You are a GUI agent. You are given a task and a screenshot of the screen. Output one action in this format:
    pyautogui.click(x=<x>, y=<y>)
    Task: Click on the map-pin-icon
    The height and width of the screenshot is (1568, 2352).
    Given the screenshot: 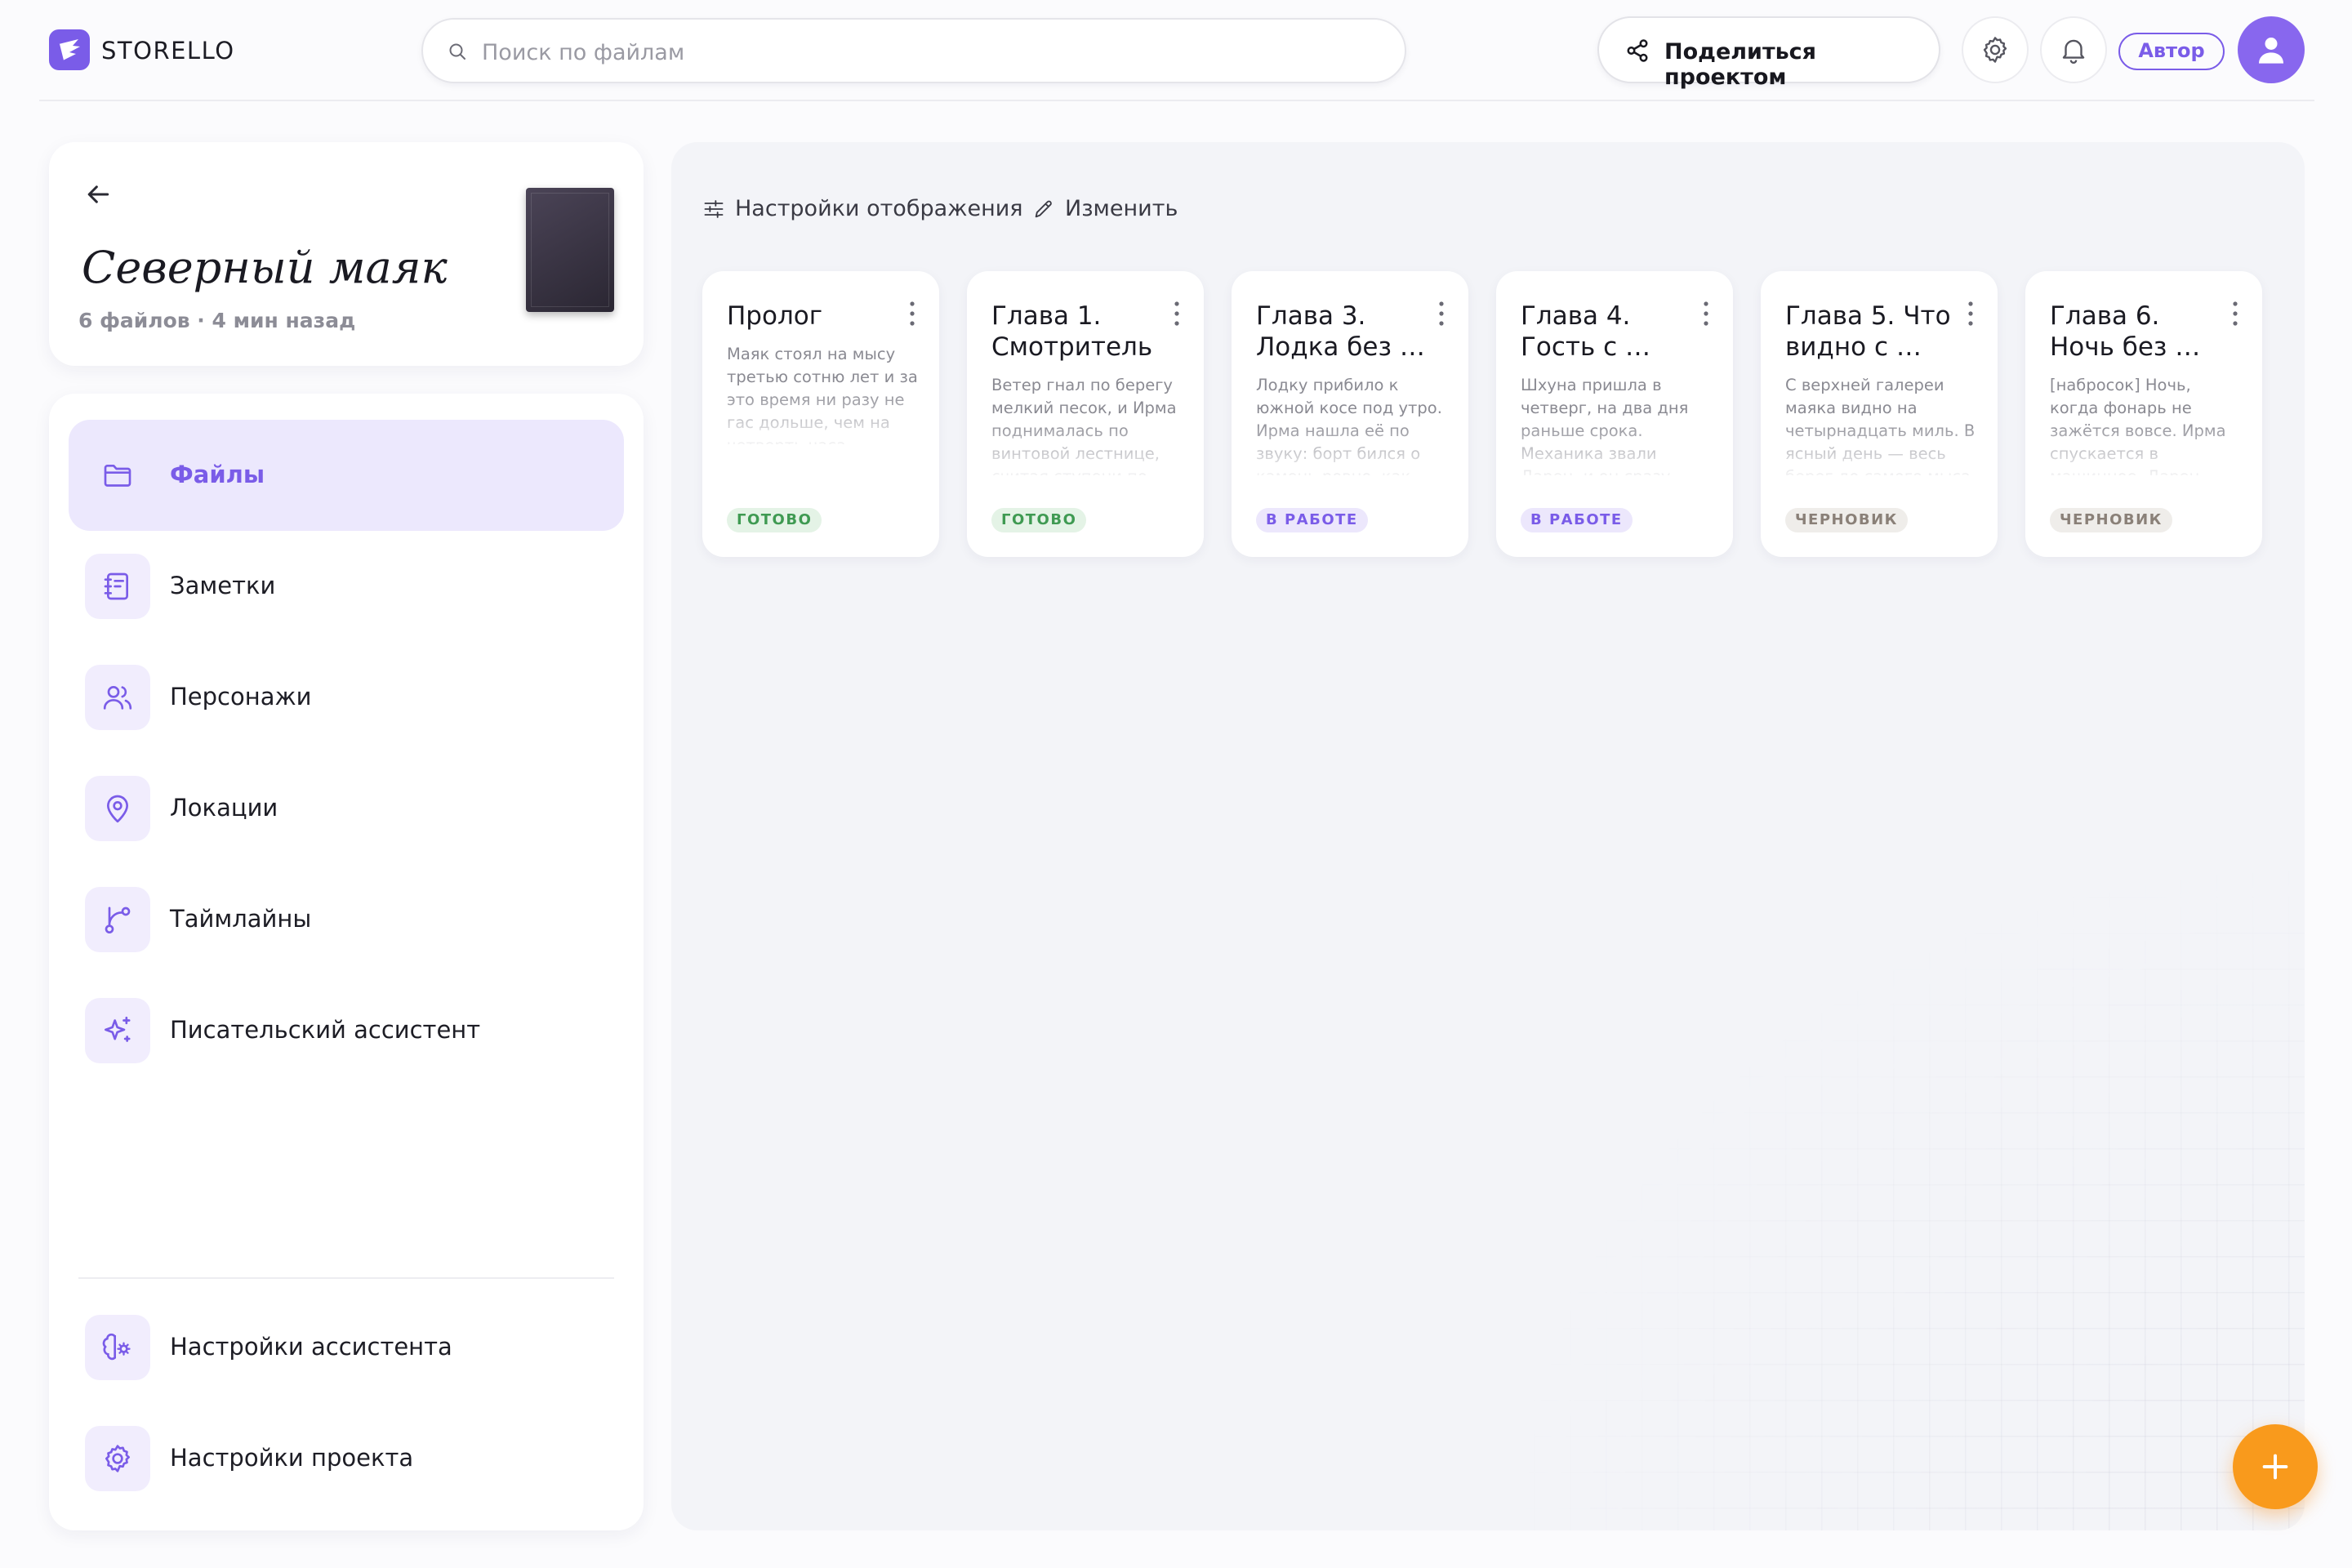 What is the action you would take?
    pyautogui.click(x=117, y=808)
    